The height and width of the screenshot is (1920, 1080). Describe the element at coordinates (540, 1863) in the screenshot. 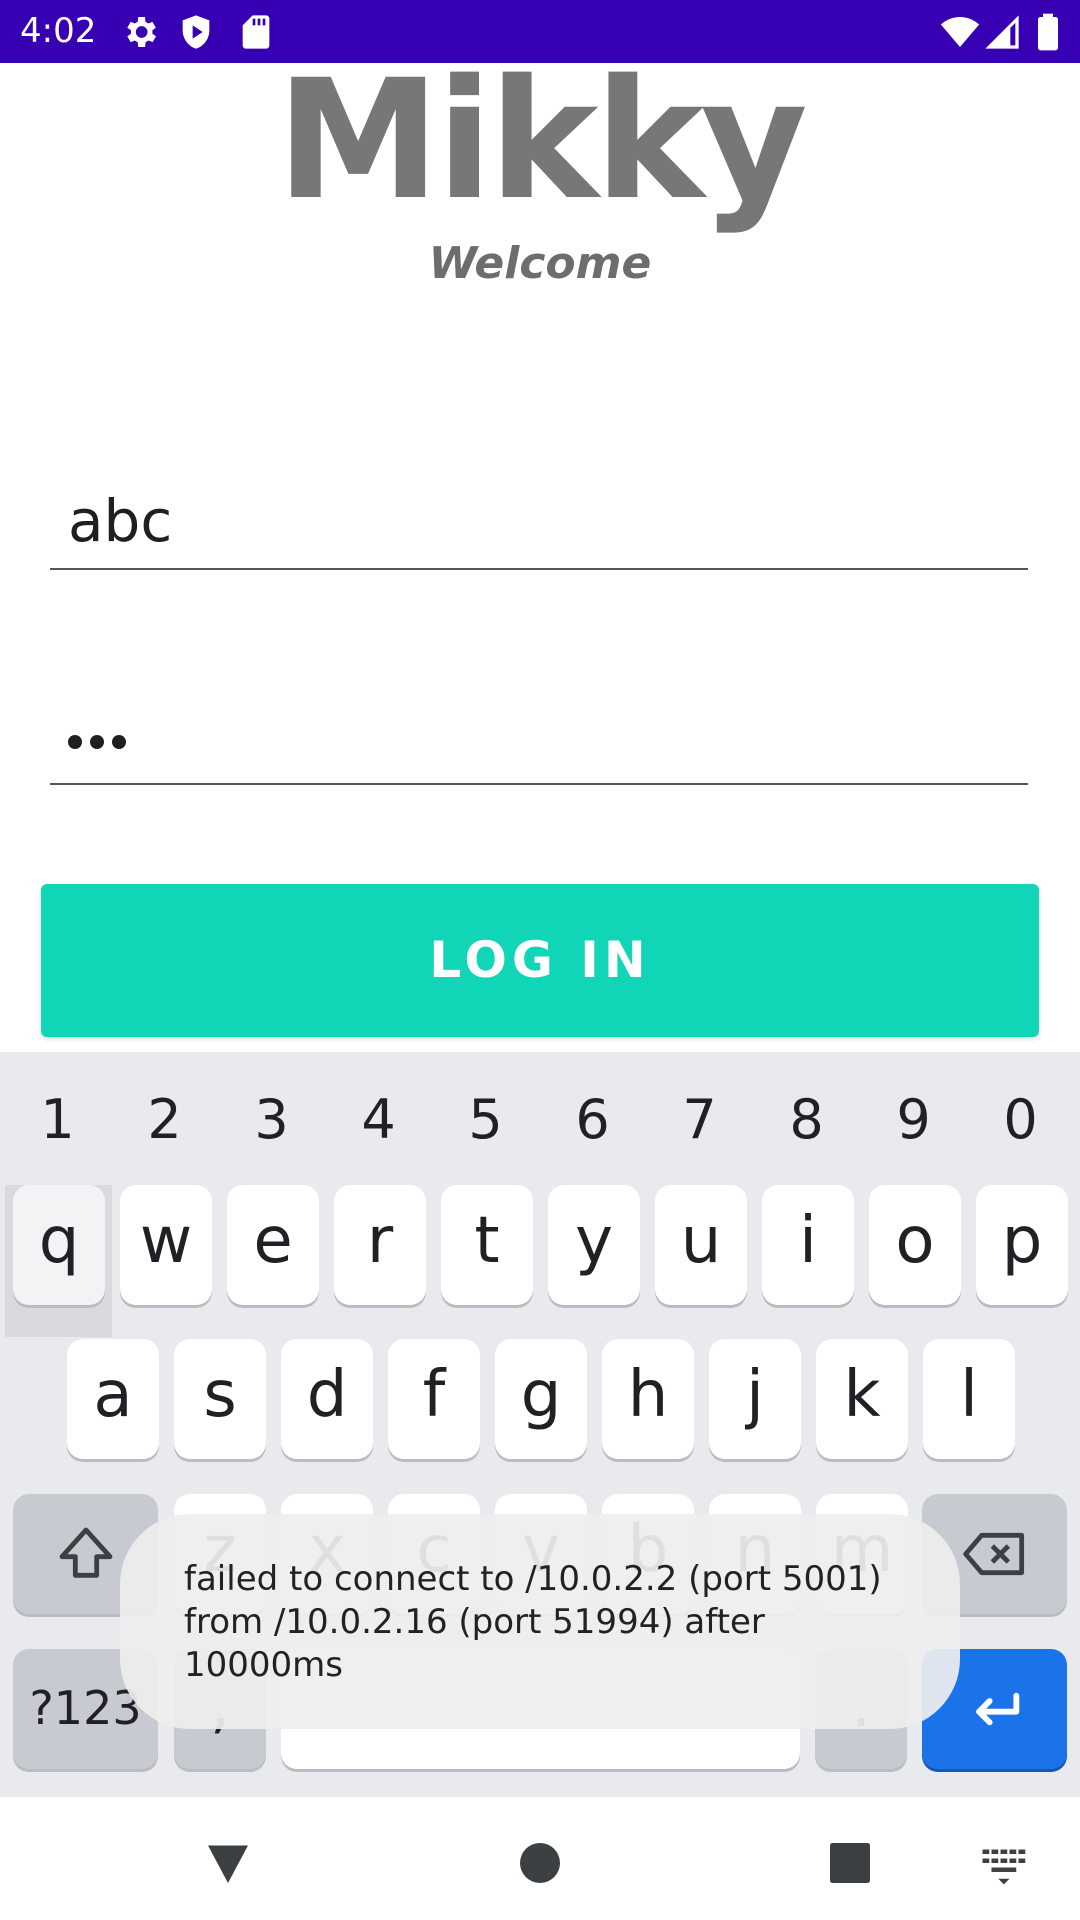

I see `home-icon` at that location.